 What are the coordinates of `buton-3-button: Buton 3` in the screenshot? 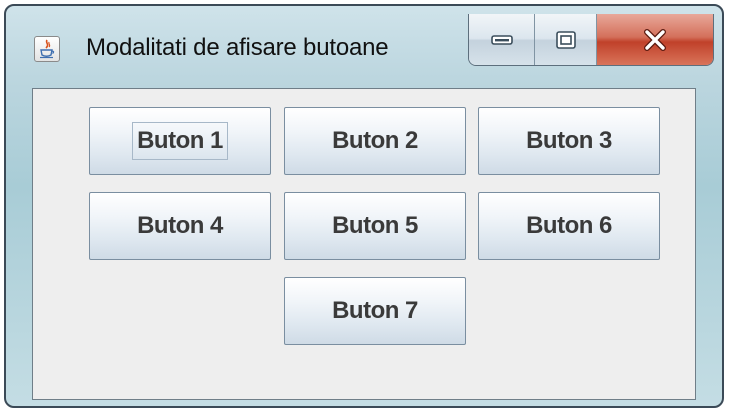 It's located at (569, 141).